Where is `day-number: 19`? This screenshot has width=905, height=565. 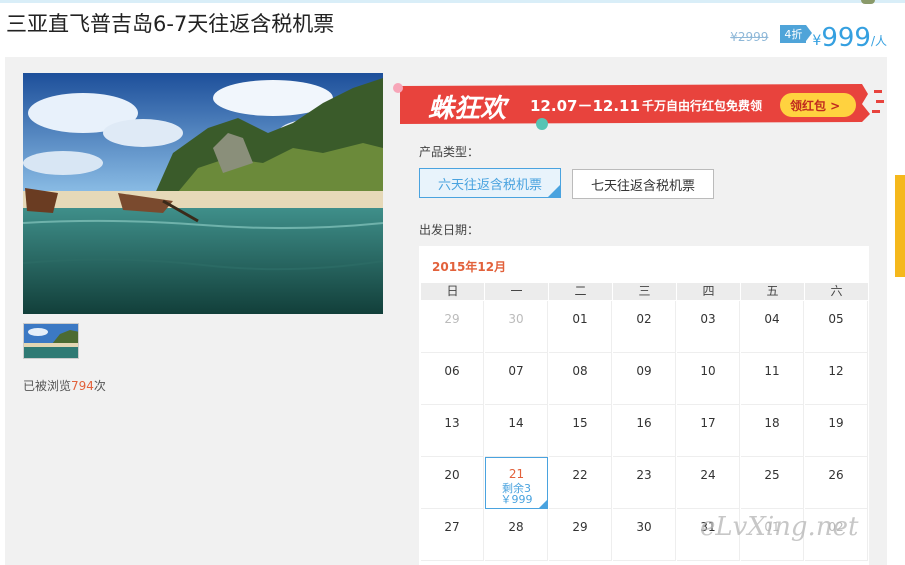
day-number: 19 is located at coordinates (836, 423).